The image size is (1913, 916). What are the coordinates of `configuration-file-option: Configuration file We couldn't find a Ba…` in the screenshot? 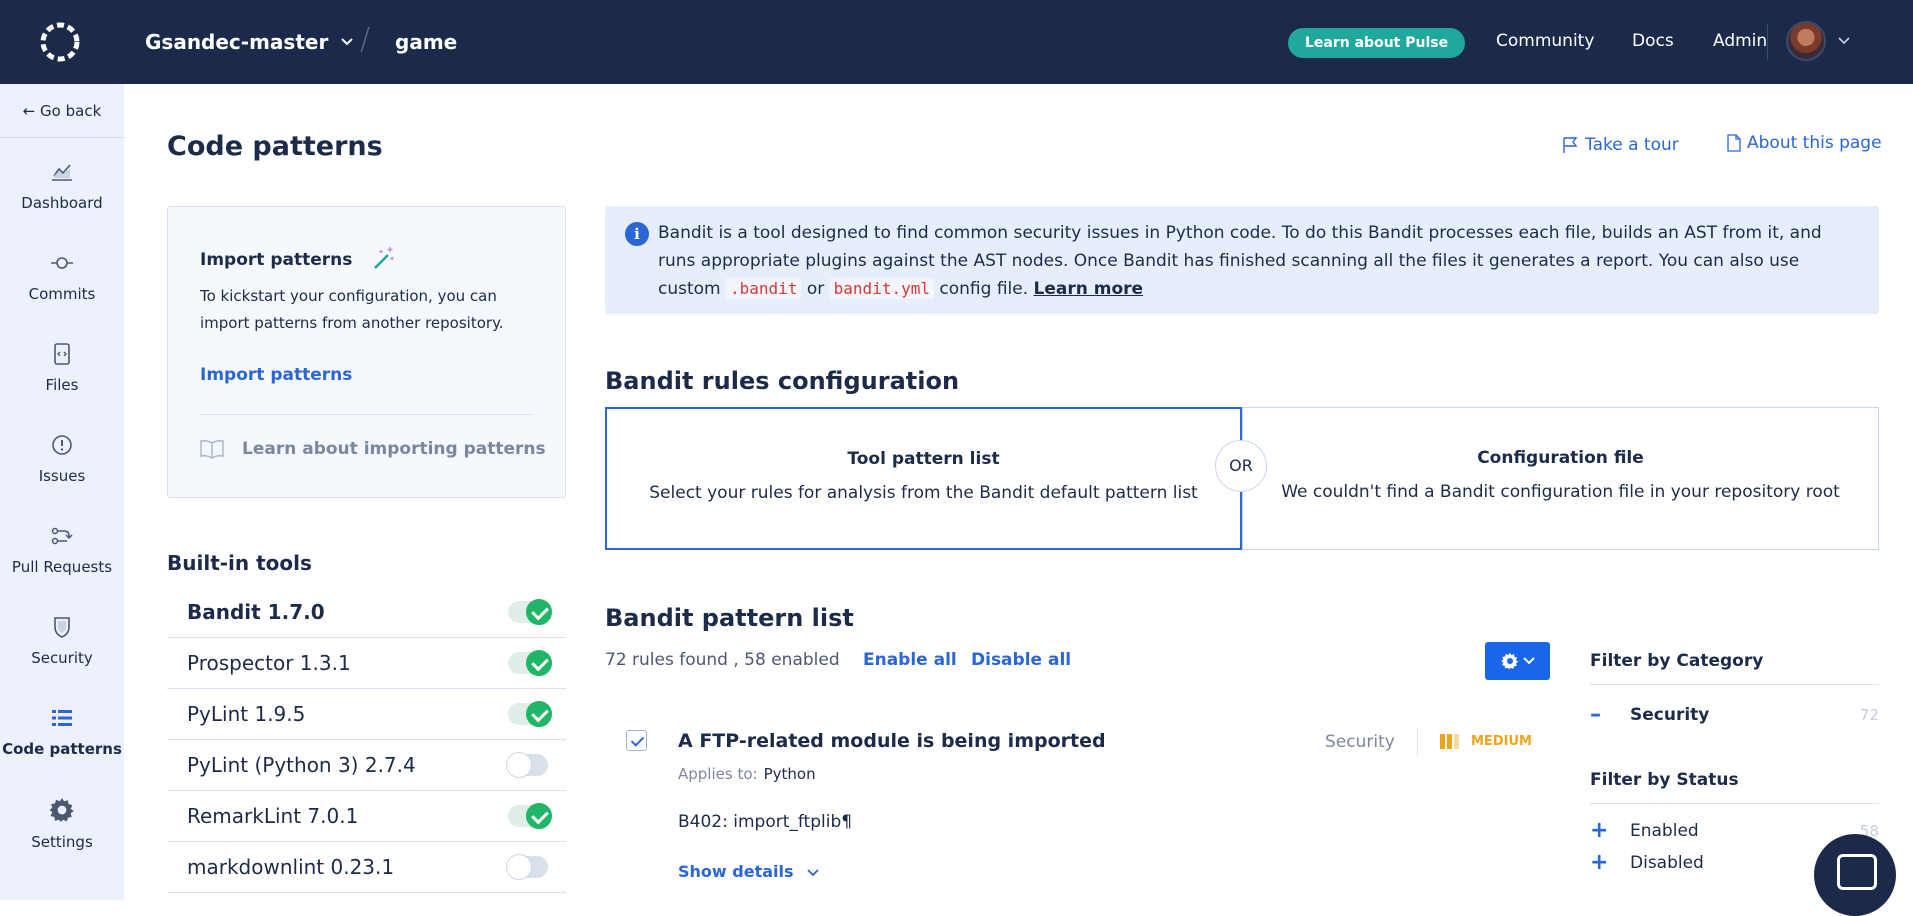 It's located at (1560, 478).